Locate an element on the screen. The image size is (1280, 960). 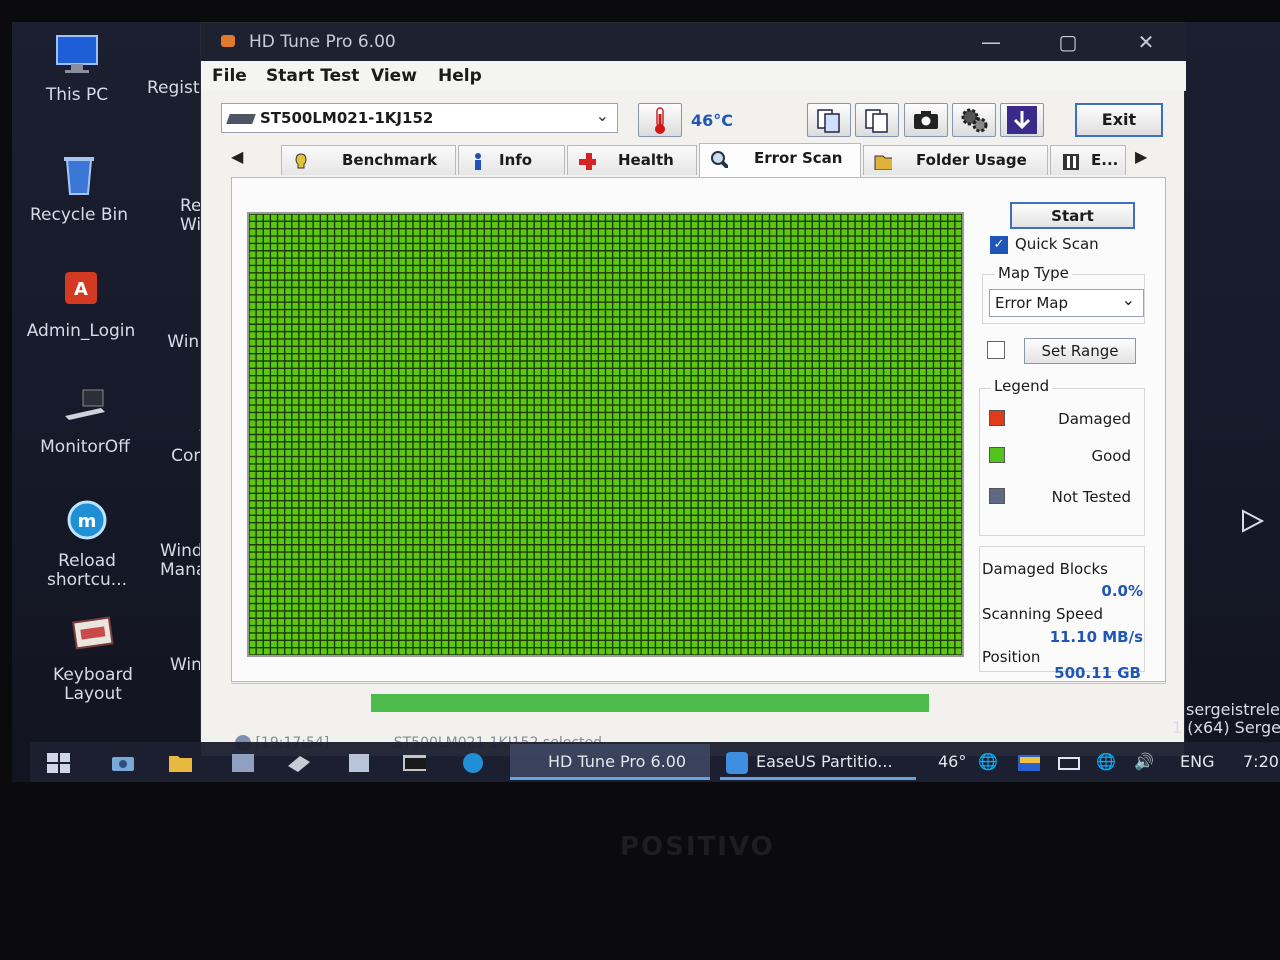
menu-help: Help is located at coordinates (460, 76).